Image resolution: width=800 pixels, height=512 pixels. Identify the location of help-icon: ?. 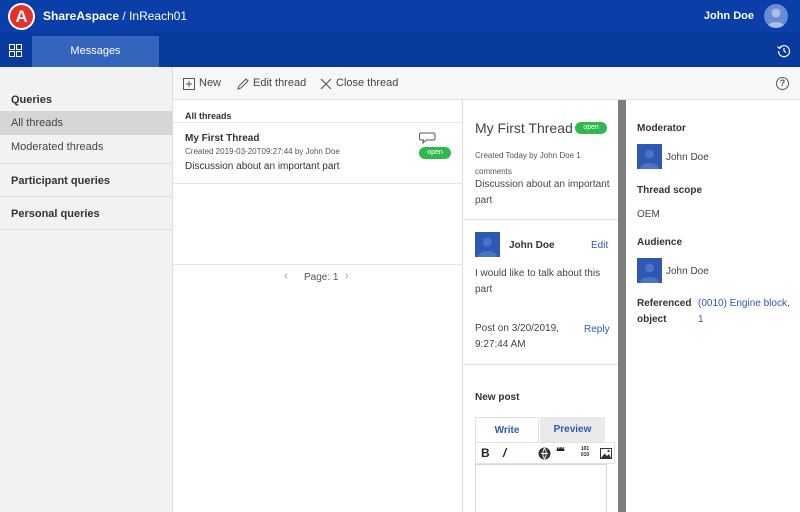
(782, 83).